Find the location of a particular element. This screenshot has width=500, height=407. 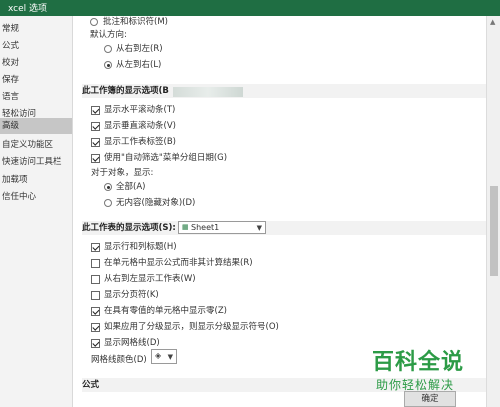

checkbox-label: 显示垂直滚动条(V) is located at coordinates (140, 126).